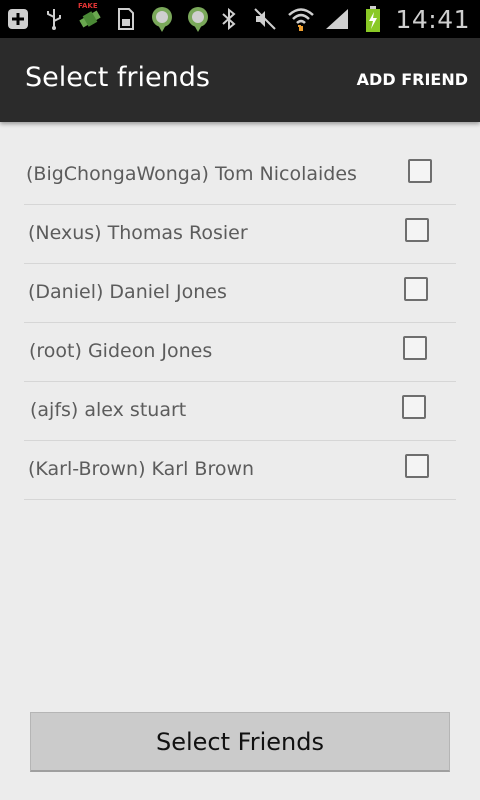 This screenshot has width=480, height=800. I want to click on fake-label: FAKE, so click(88, 6).